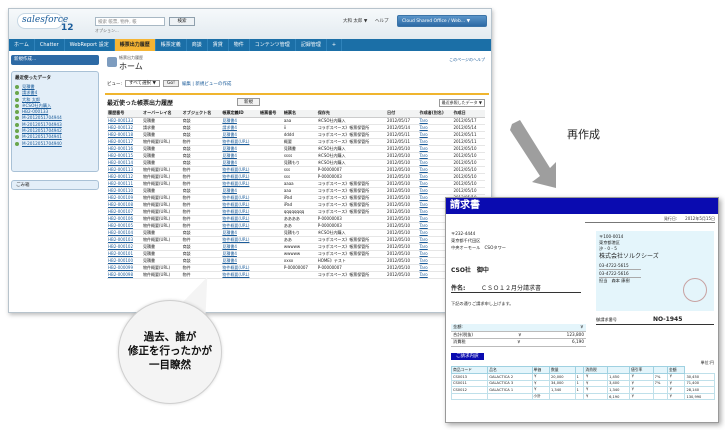 This screenshot has width=725, height=430. What do you see at coordinates (201, 114) in the screenshot?
I see `column-header: オブジェクト名` at bounding box center [201, 114].